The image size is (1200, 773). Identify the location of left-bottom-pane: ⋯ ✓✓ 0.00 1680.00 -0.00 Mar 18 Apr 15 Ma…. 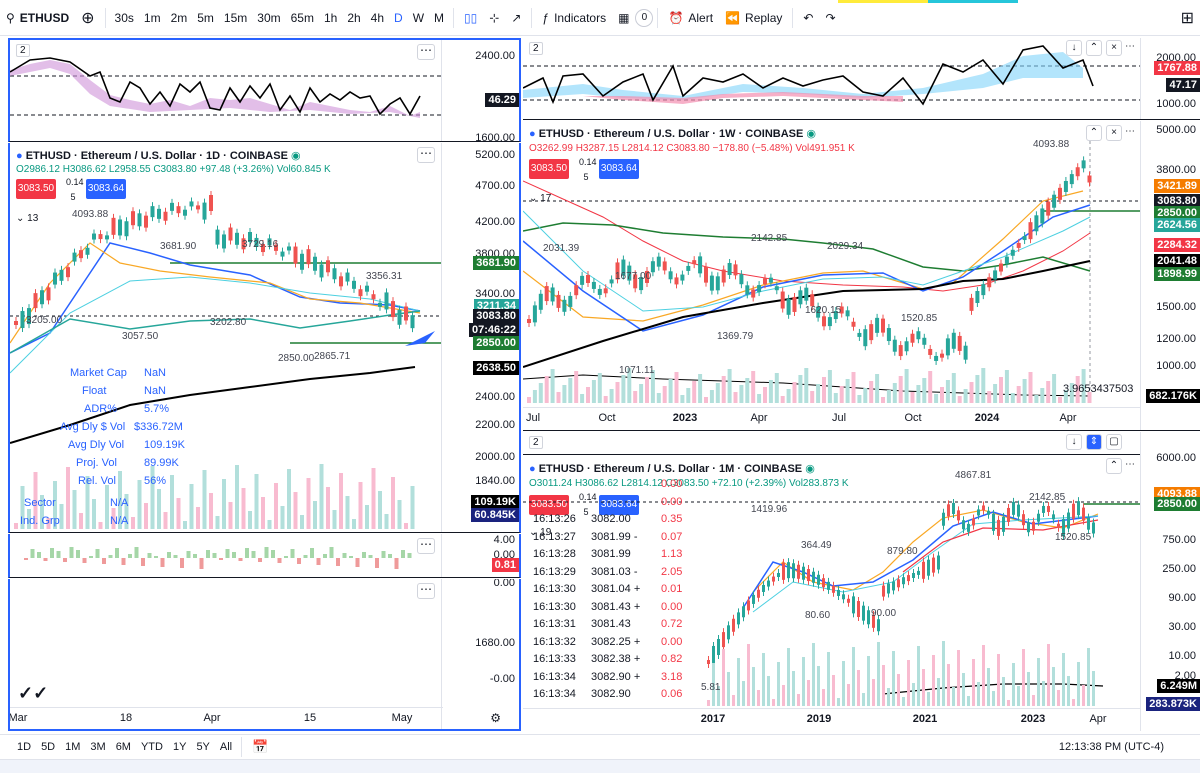
(264, 655).